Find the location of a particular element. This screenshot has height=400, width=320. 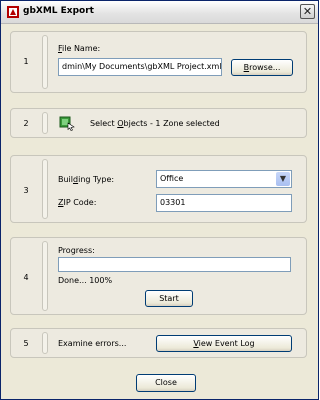

step-number: 5 is located at coordinates (26, 343).